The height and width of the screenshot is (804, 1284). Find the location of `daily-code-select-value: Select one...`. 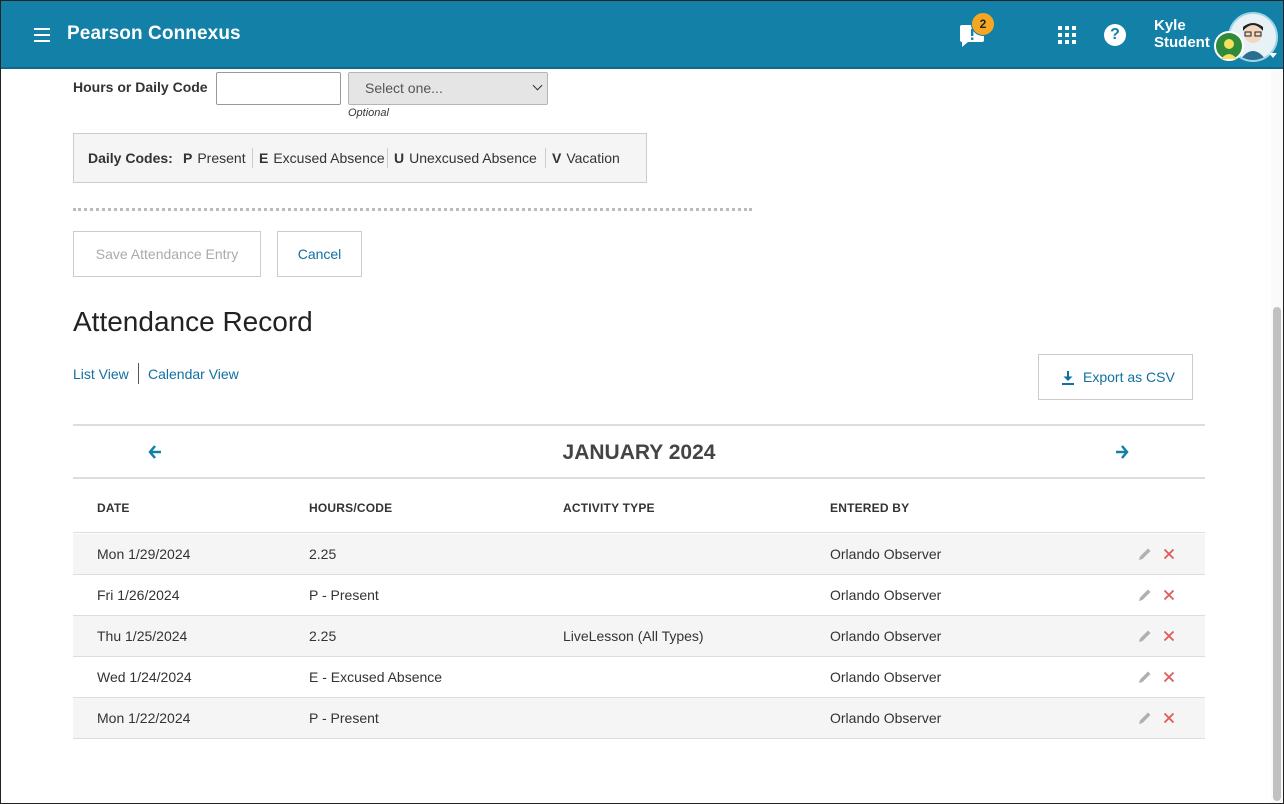

daily-code-select-value: Select one... is located at coordinates (404, 88).